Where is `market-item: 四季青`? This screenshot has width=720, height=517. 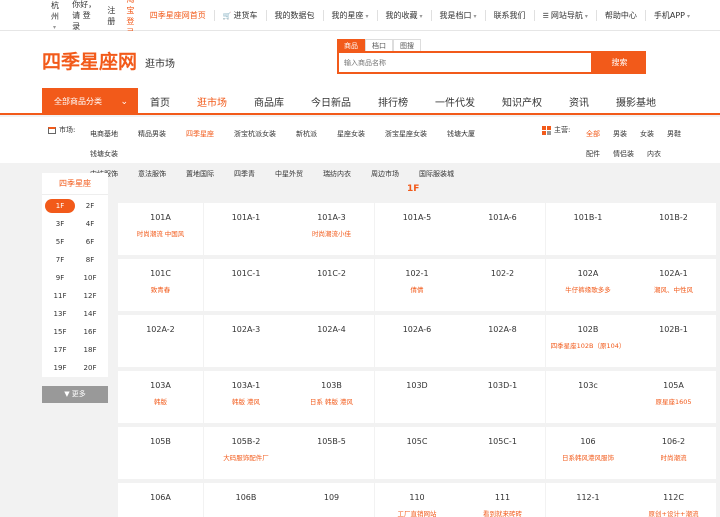
market-item: 四季青 is located at coordinates (244, 174).